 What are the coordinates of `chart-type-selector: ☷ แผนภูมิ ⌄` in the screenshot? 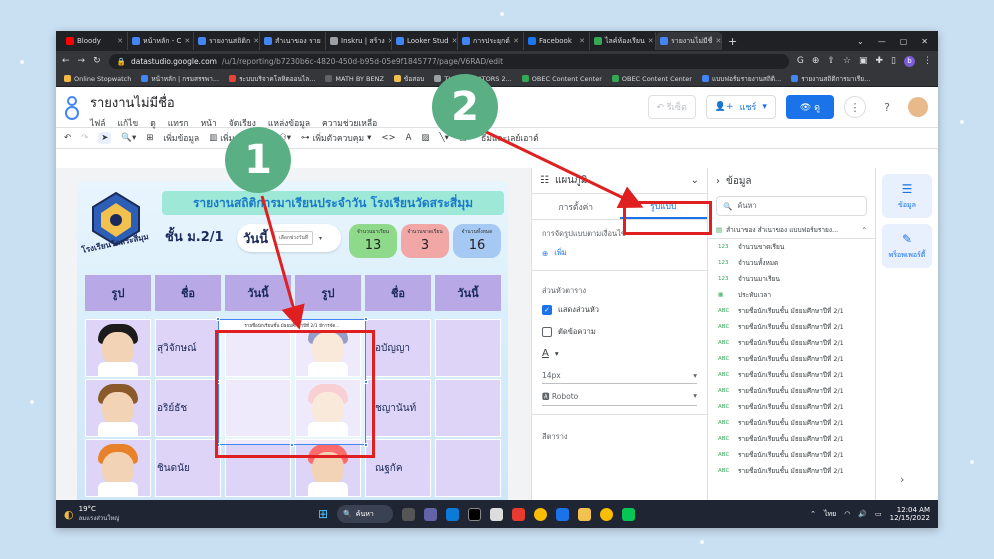 It's located at (619, 181).